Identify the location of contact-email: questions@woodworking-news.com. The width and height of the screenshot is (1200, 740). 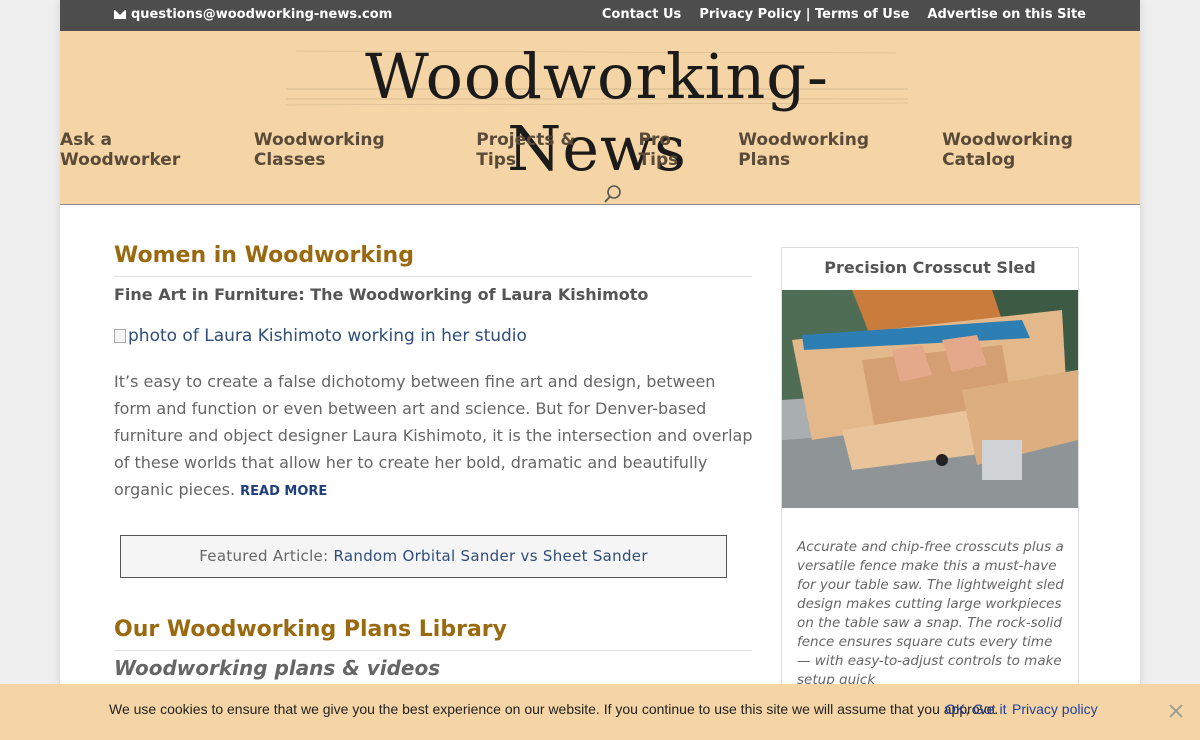
(253, 14).